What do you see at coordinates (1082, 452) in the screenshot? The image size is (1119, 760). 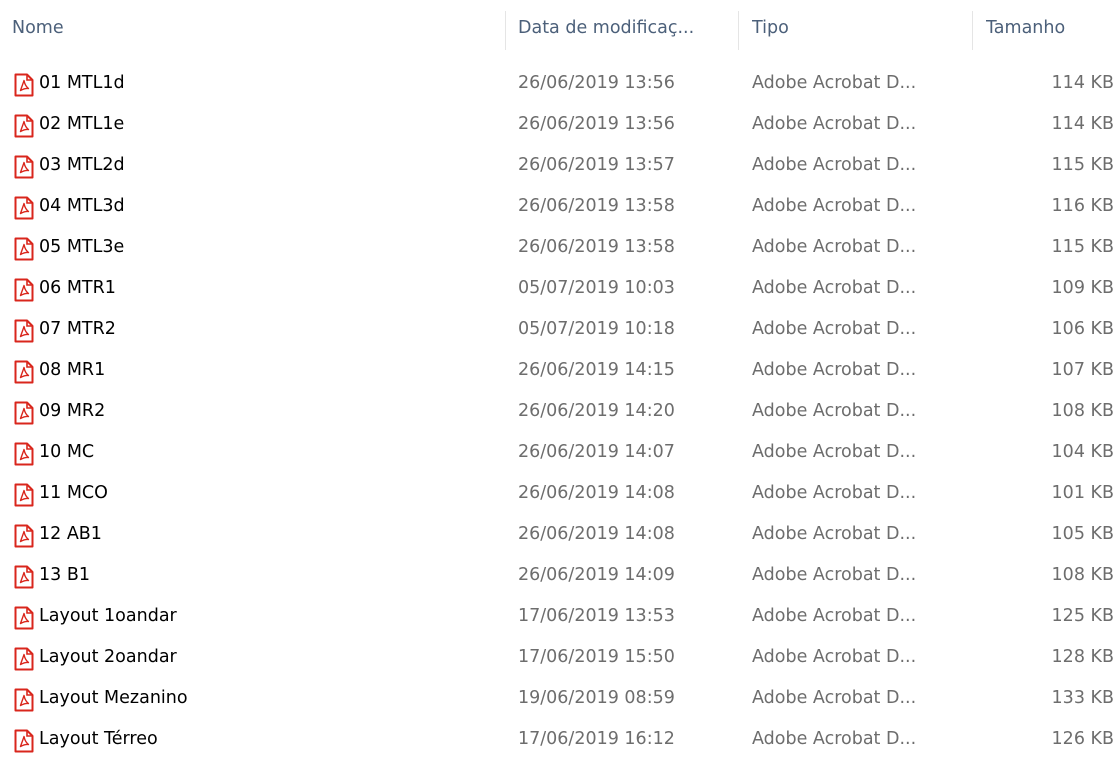 I see `file-size: 104 KB` at bounding box center [1082, 452].